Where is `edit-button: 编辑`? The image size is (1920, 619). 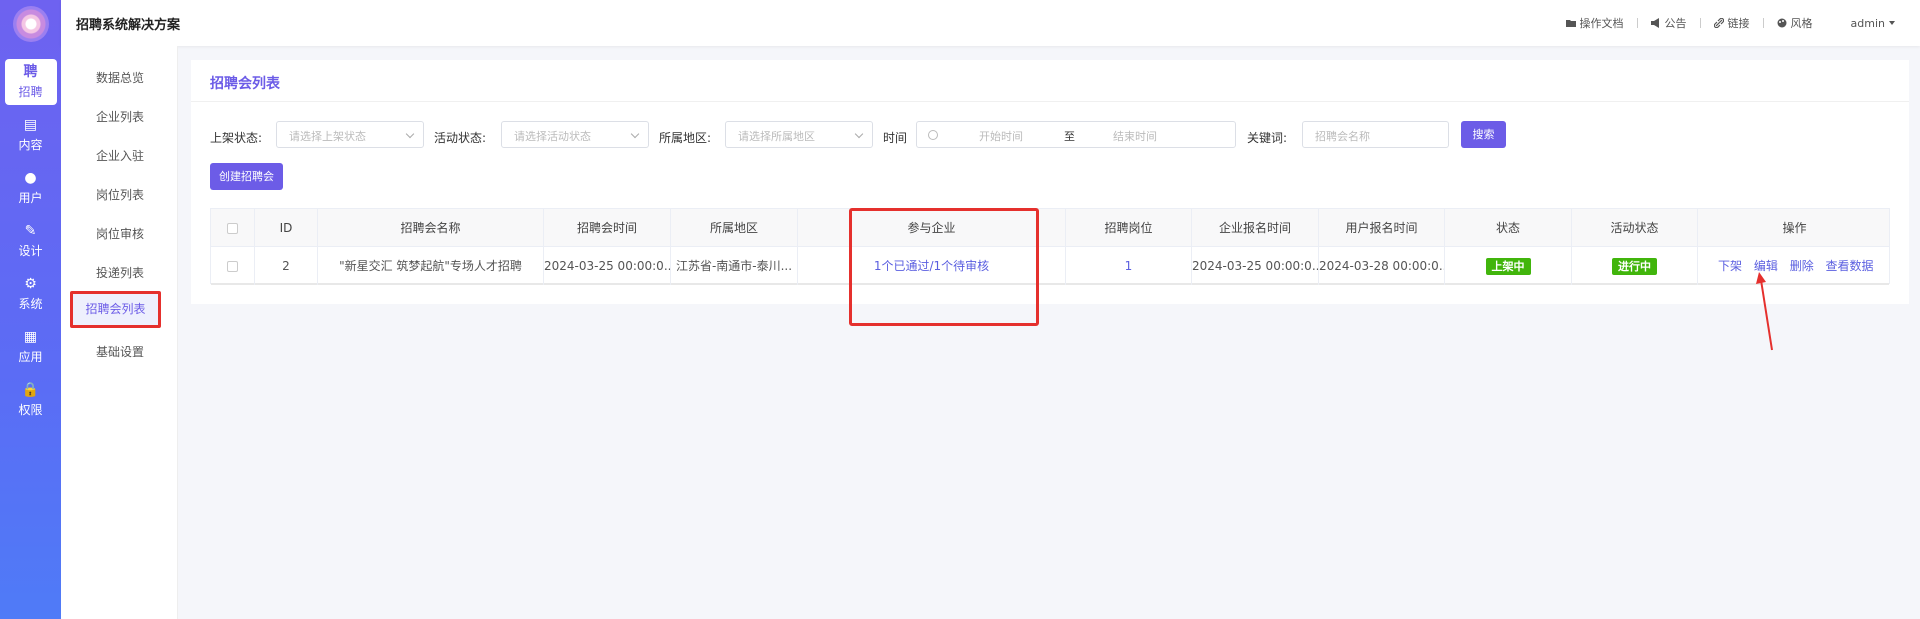 edit-button: 编辑 is located at coordinates (1766, 266).